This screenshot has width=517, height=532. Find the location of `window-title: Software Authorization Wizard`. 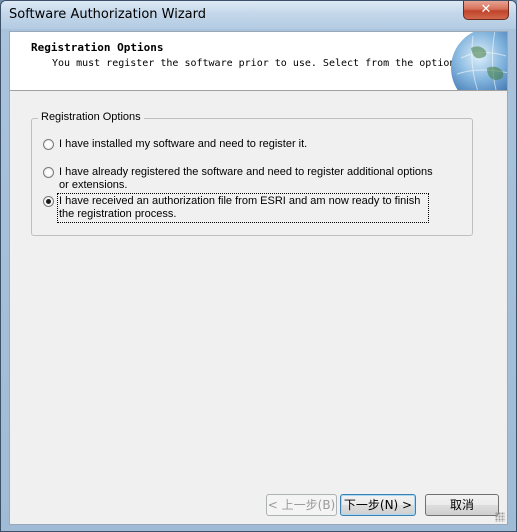

window-title: Software Authorization Wizard is located at coordinates (107, 14).